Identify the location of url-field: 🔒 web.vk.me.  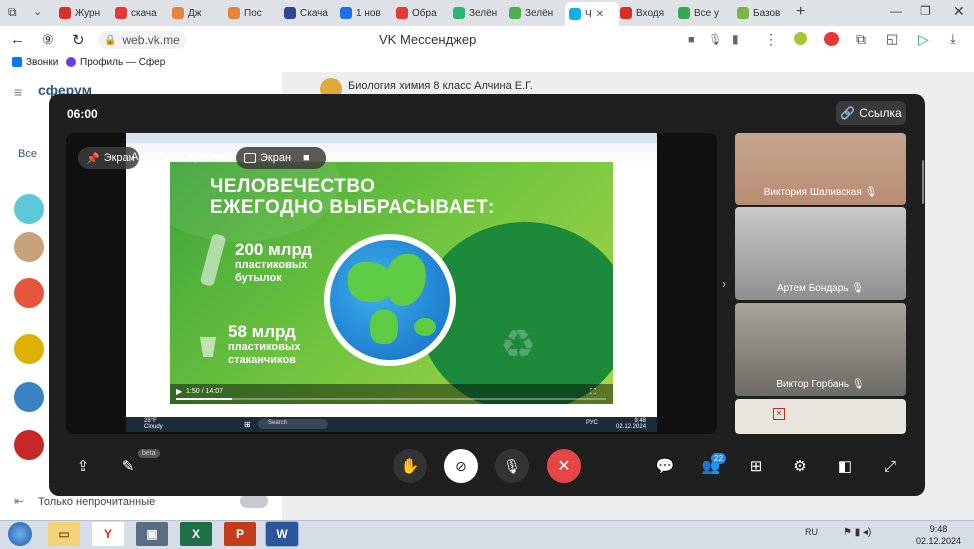
(142, 40).